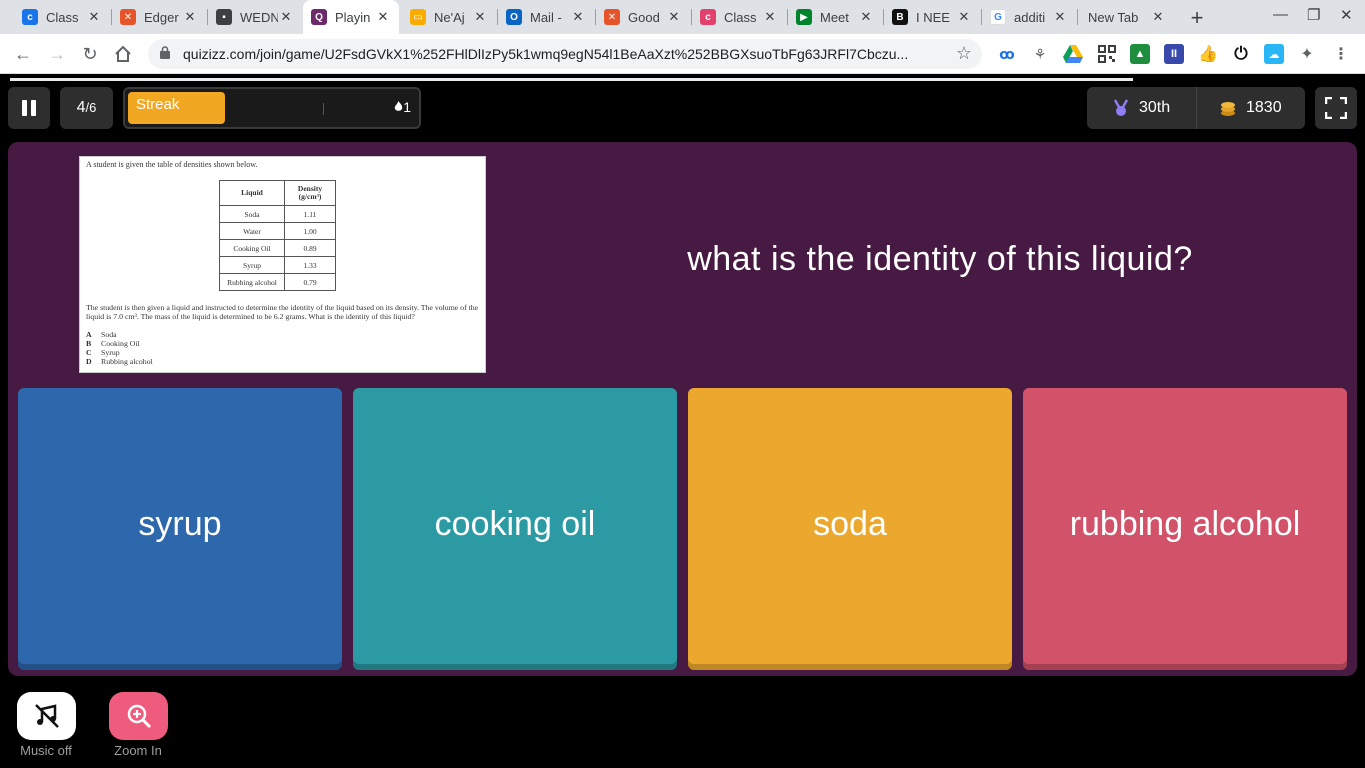 This screenshot has height=768, width=1365. I want to click on table-header: Density (g/cm³), so click(310, 193).